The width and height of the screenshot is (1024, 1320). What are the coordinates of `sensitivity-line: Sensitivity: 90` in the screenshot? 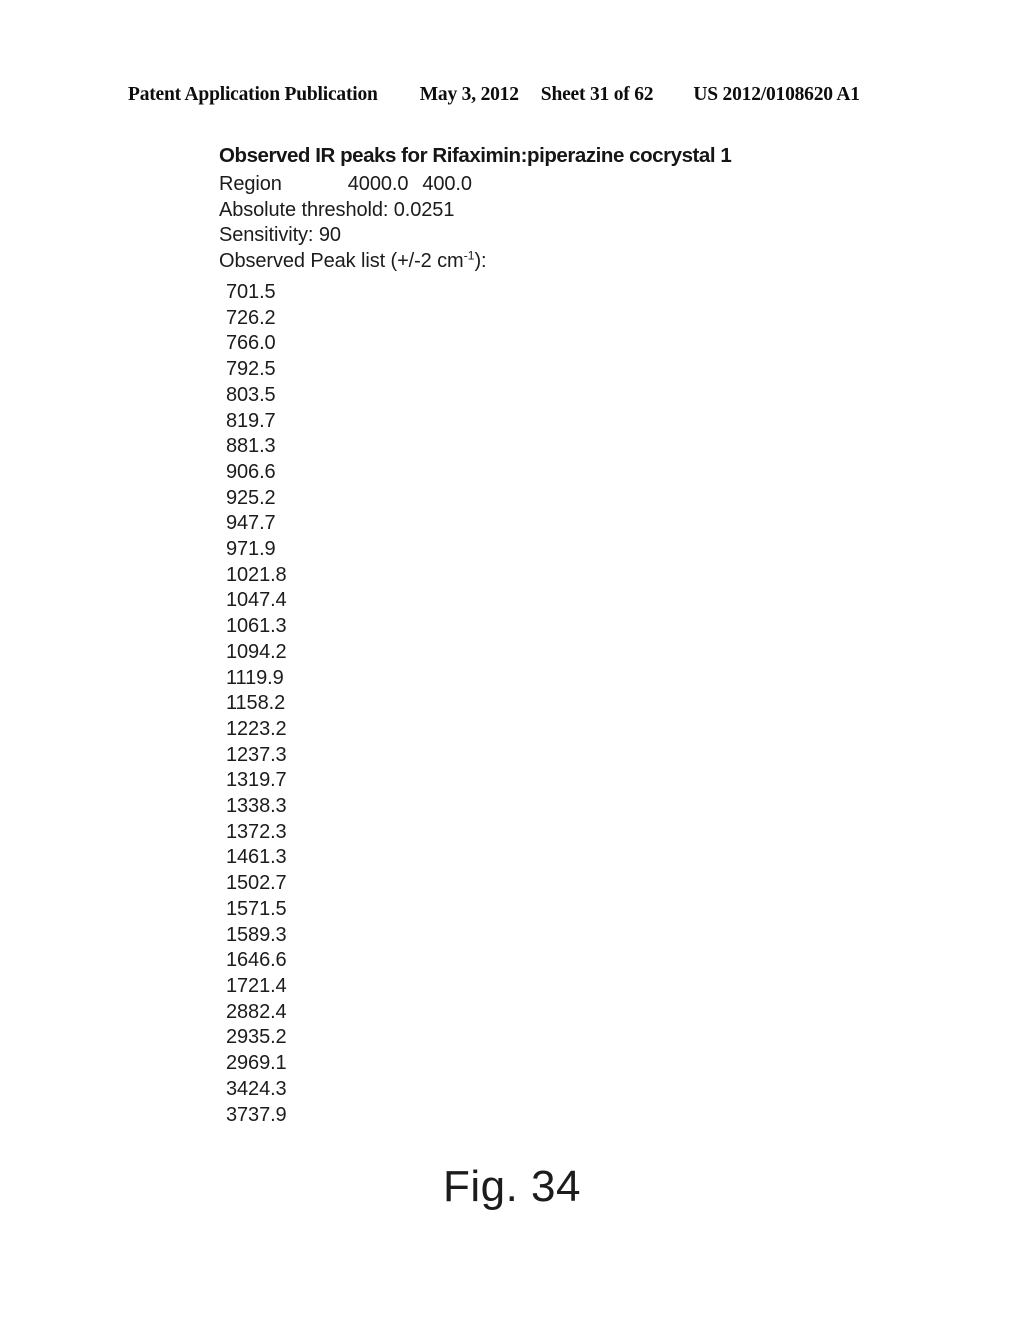 It's located at (280, 235).